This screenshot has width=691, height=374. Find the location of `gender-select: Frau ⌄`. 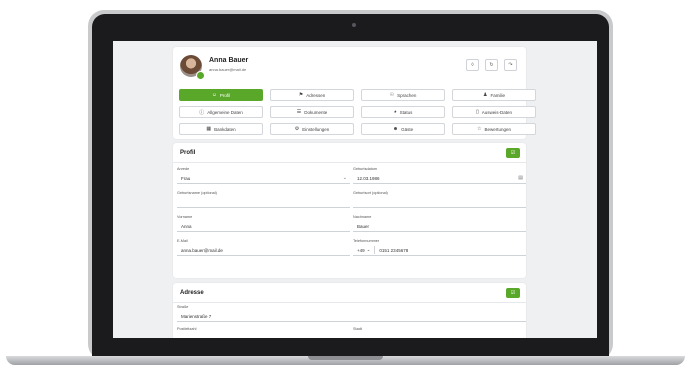

gender-select: Frau ⌄ is located at coordinates (263, 178).